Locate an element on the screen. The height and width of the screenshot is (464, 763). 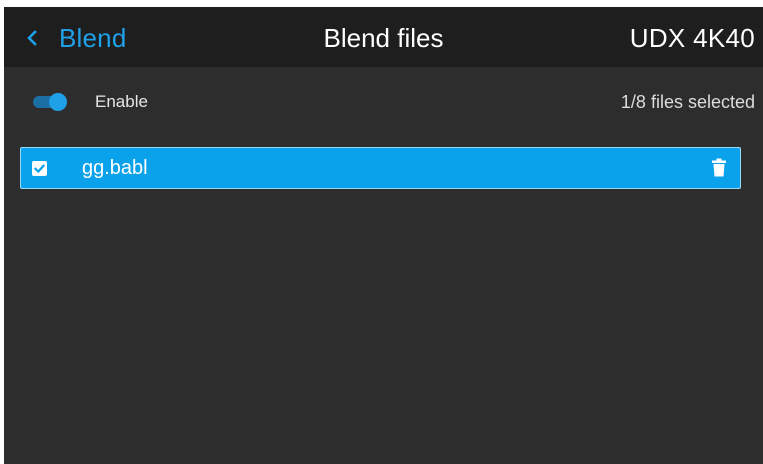
header-bar: Blend Blend files UDX 4K40 is located at coordinates (383, 37).